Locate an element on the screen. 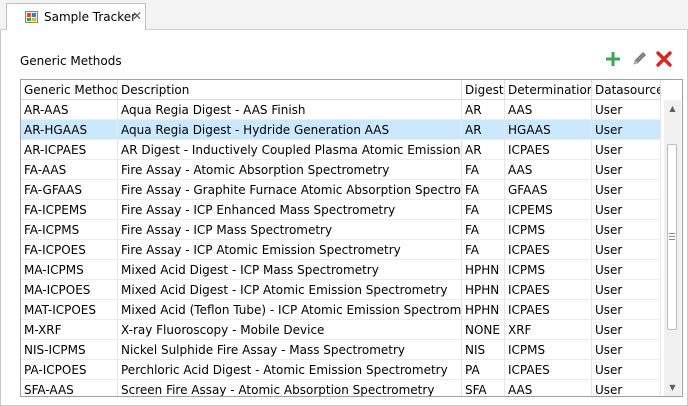 This screenshot has width=688, height=406. cell-generic-method: M-XRF is located at coordinates (69, 330).